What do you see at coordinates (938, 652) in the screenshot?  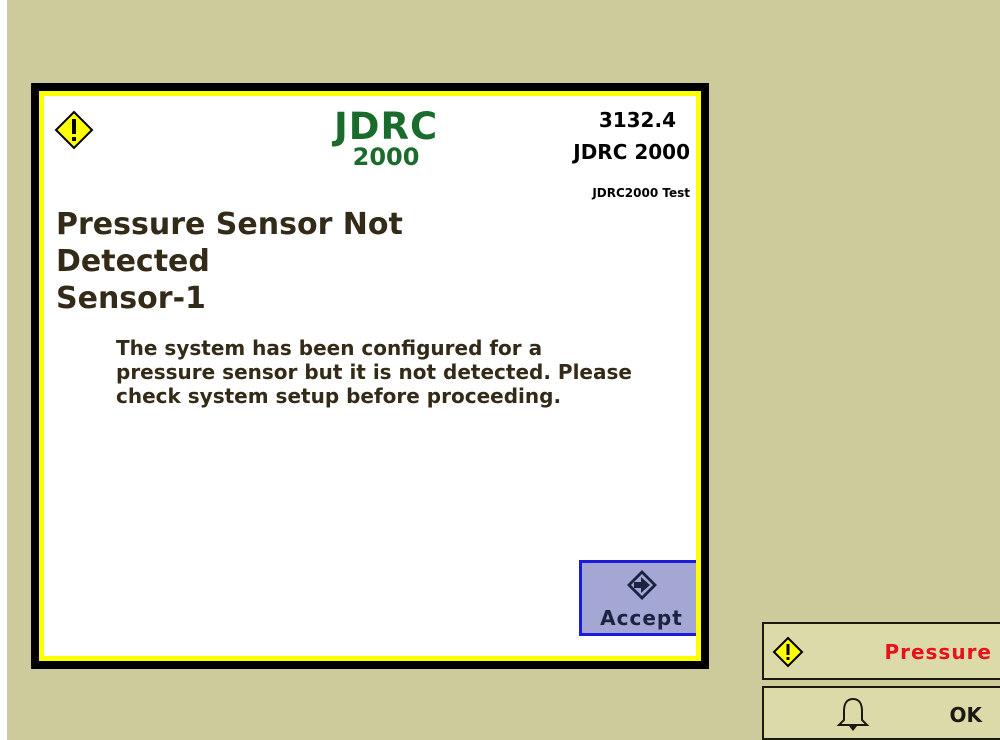 I see `pressure-alarm-label: Pressure` at bounding box center [938, 652].